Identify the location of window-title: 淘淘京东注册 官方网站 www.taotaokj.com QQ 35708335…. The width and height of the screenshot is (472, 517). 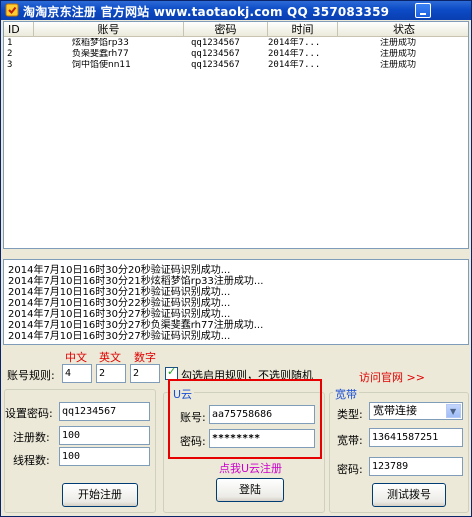
(206, 12).